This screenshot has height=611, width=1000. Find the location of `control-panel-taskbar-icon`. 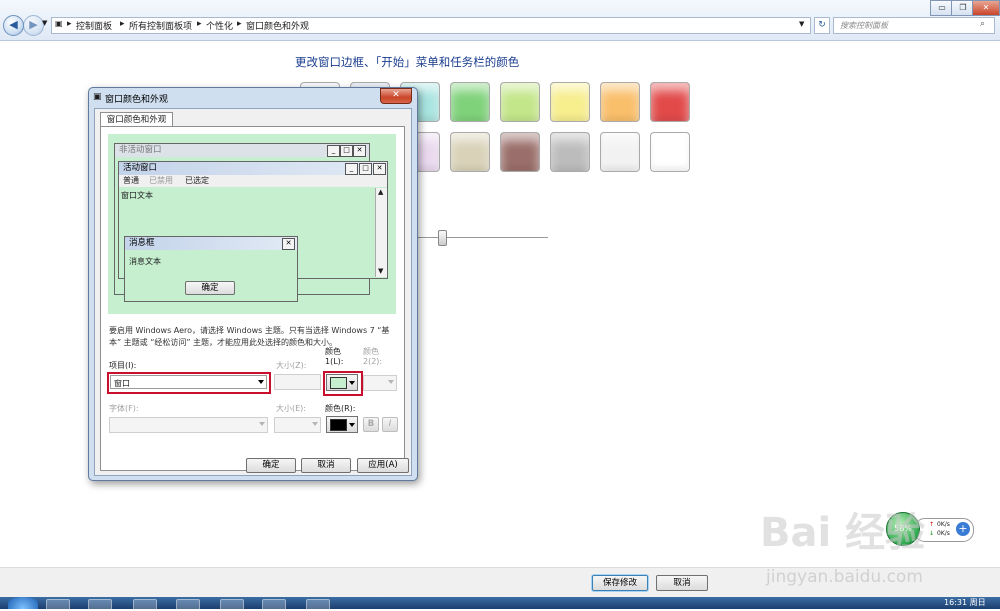

control-panel-taskbar-icon is located at coordinates (274, 605).